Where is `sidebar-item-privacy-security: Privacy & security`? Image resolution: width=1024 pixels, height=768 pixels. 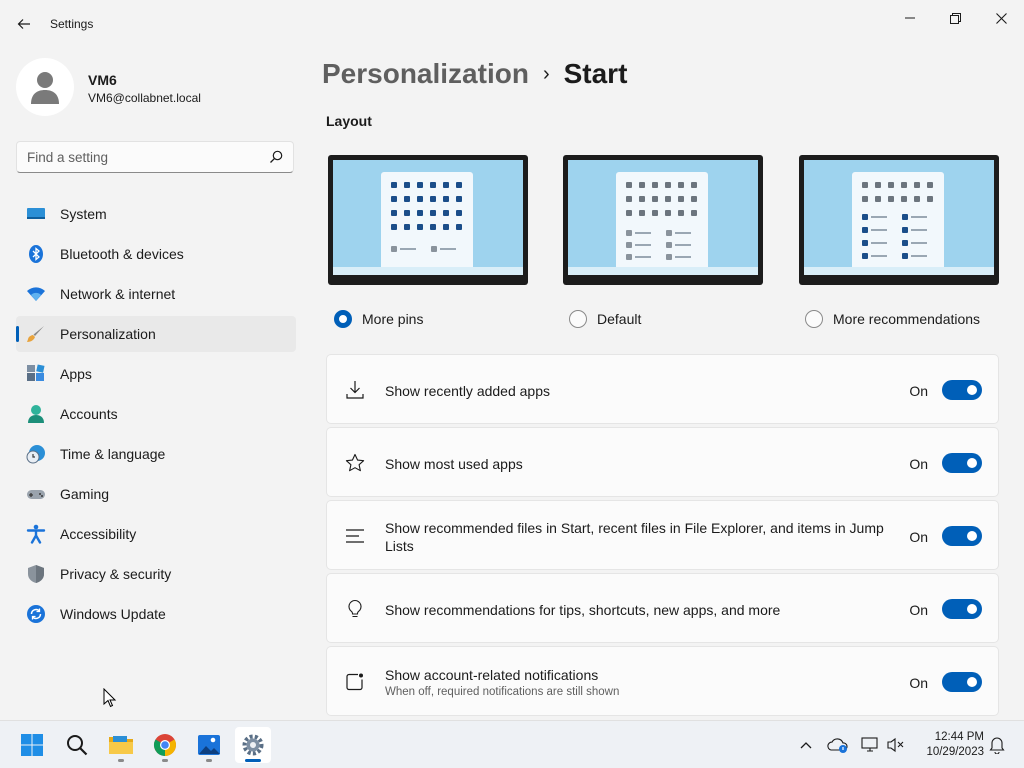
sidebar-item-privacy-security: Privacy & security is located at coordinates (156, 574).